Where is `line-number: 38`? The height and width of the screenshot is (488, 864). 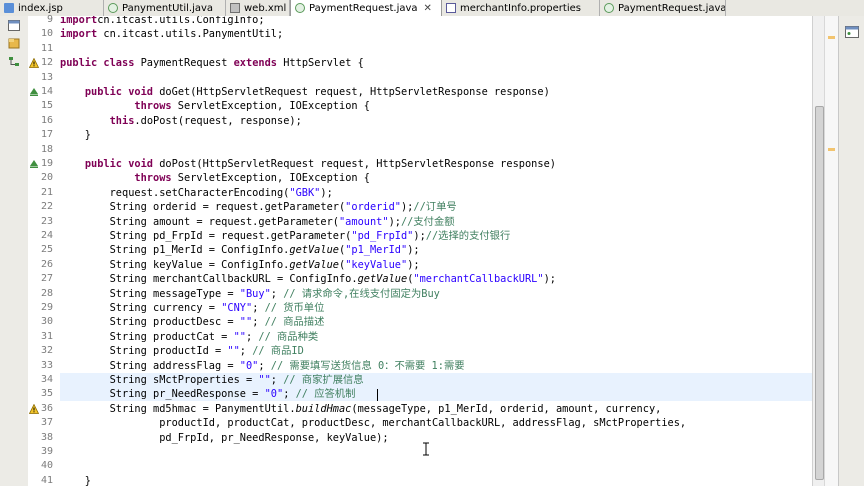
line-number: 38 is located at coordinates (46, 437).